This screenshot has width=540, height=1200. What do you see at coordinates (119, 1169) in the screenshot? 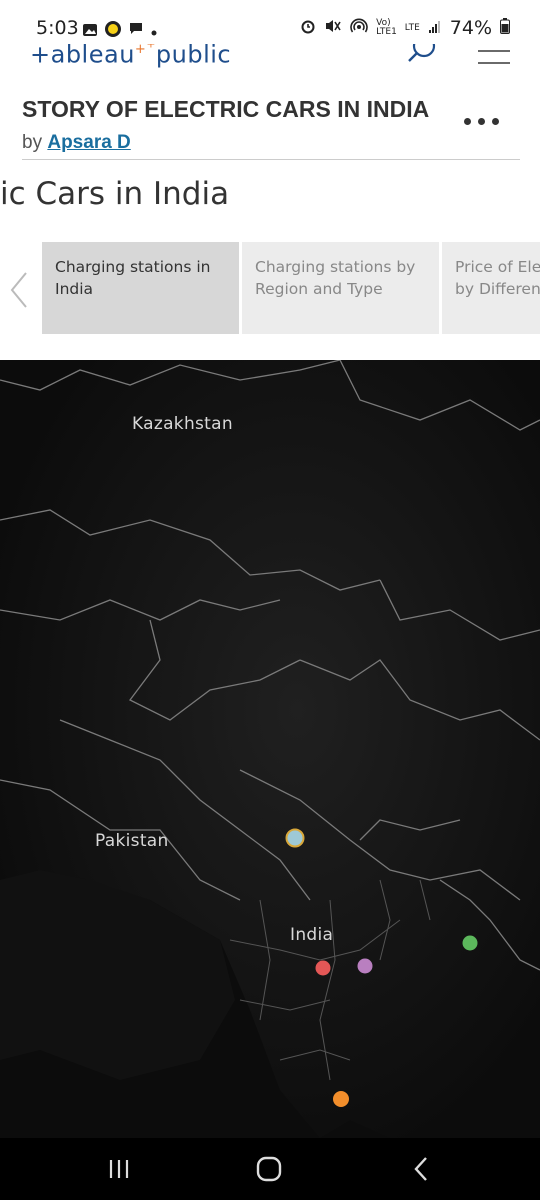
I see `recents-icon` at bounding box center [119, 1169].